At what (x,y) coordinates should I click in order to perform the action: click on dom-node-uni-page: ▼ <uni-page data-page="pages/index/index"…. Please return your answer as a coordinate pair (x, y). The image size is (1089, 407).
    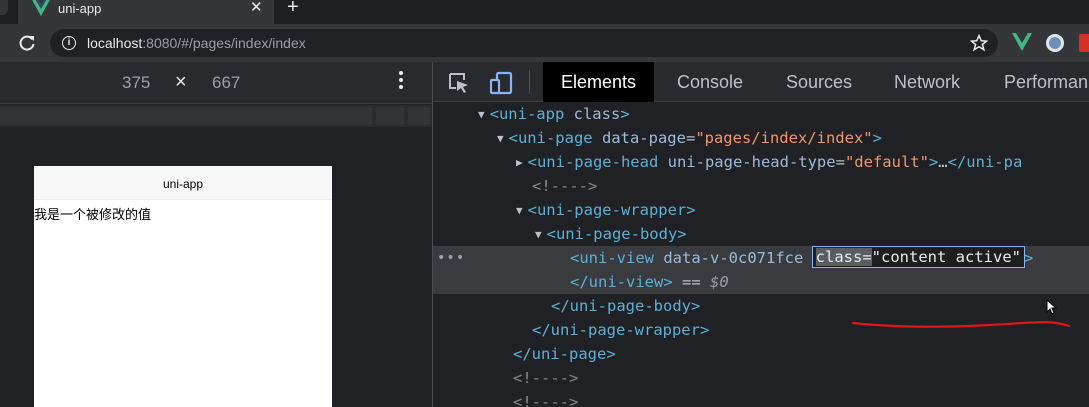
    Looking at the image, I should click on (761, 138).